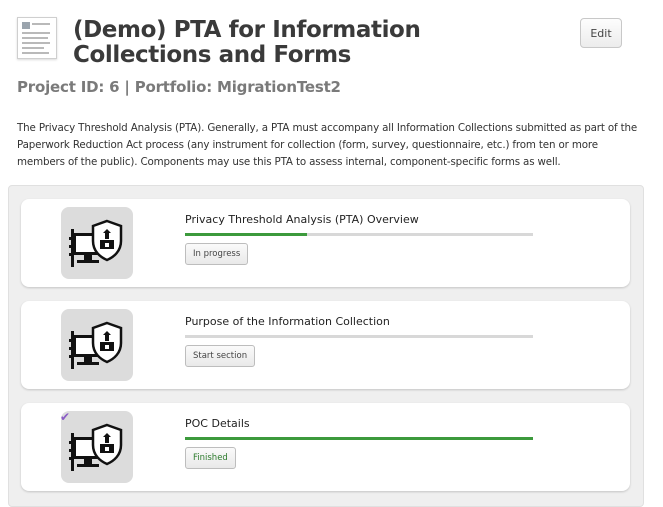  What do you see at coordinates (65, 417) in the screenshot?
I see `completed-check-icon: ✔` at bounding box center [65, 417].